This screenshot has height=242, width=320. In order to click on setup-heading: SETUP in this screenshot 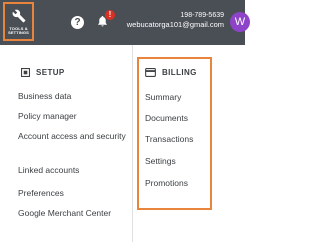, I will do `click(43, 72)`.